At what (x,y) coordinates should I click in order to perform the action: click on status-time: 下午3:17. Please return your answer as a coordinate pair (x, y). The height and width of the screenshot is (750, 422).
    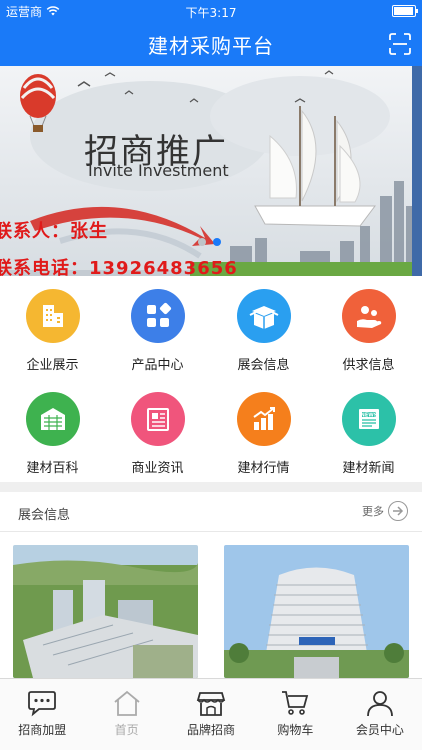
    Looking at the image, I should click on (211, 13).